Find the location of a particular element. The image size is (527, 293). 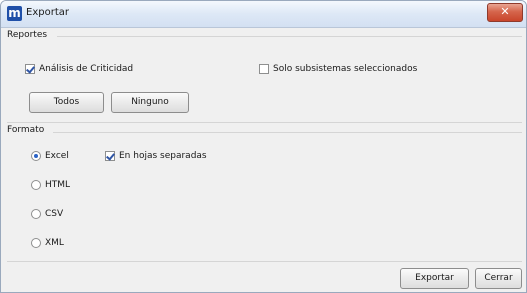

radio-csv: CSV is located at coordinates (47, 214).